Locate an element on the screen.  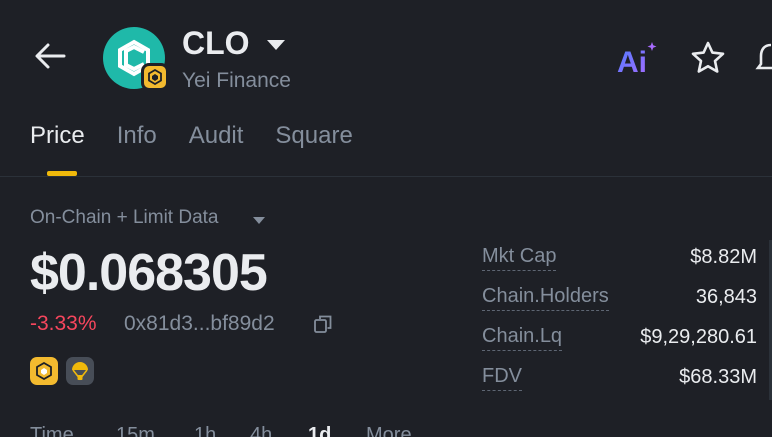
stat-value-liquidity: $9,29,280.61 is located at coordinates (698, 337).